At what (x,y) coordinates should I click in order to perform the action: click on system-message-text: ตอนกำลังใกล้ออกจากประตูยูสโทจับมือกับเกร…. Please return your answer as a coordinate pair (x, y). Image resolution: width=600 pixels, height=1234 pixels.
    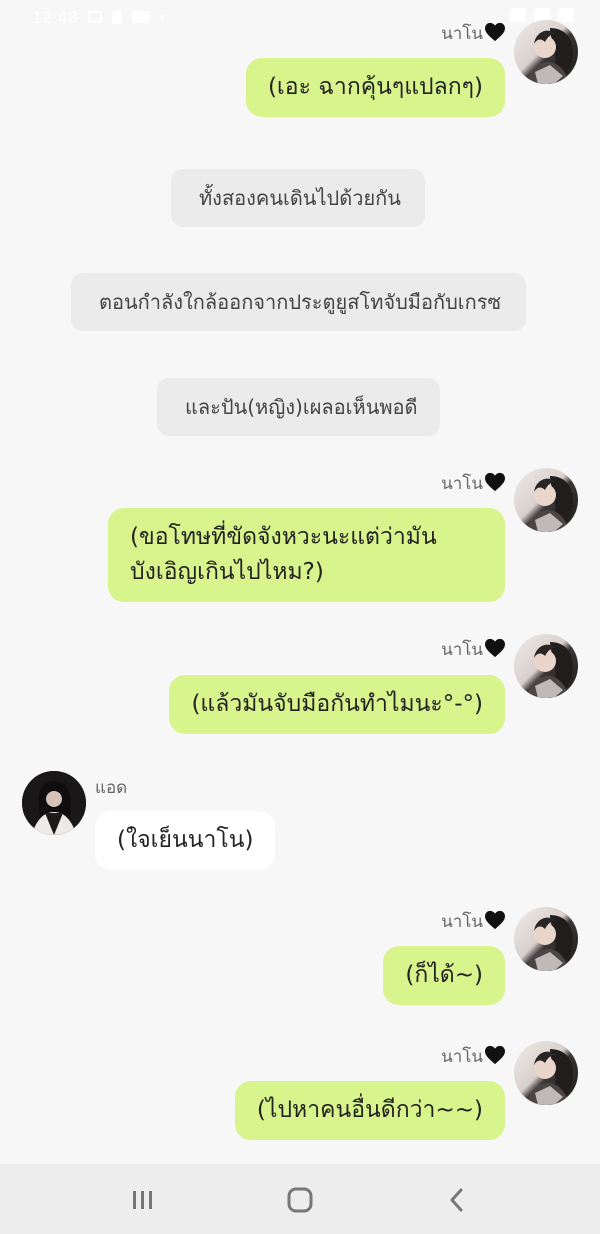
    Looking at the image, I should click on (300, 302).